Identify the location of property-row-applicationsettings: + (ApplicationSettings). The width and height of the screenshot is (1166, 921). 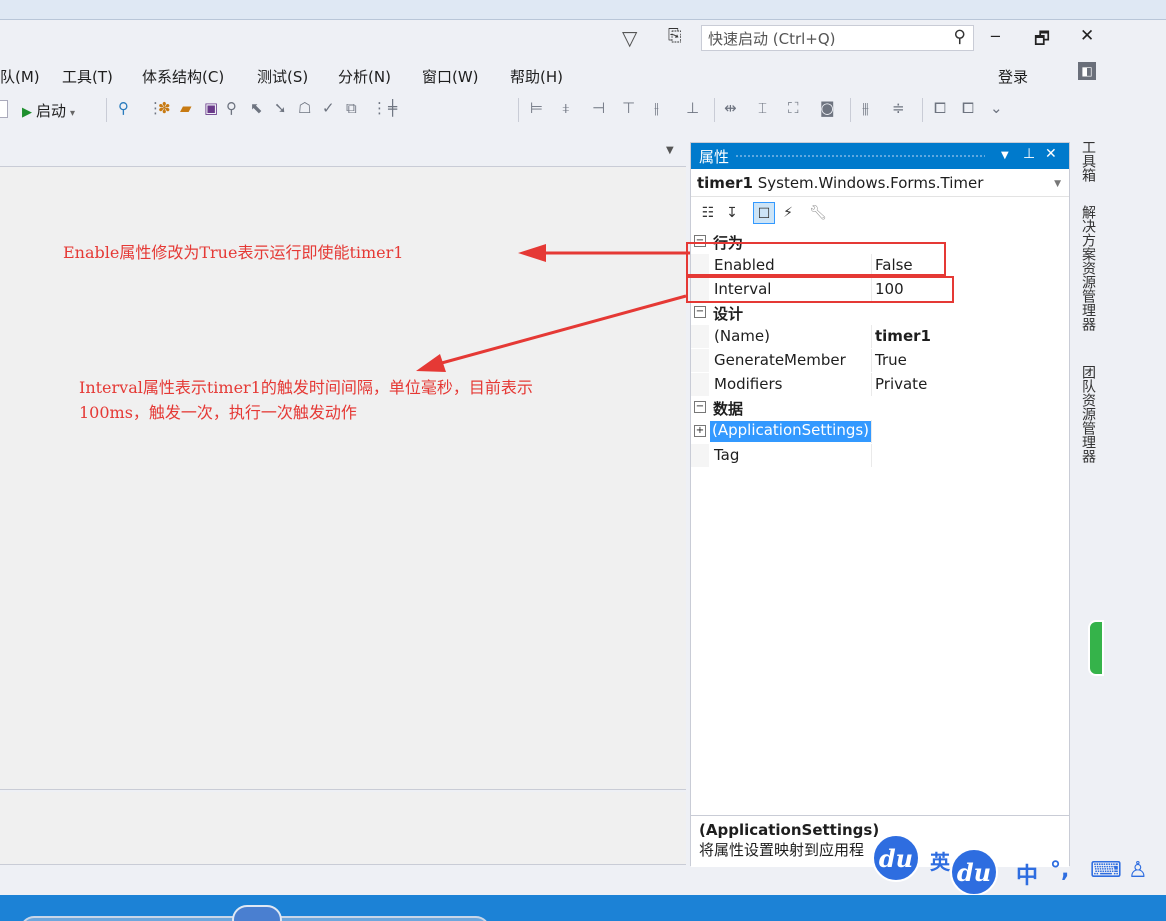
(880, 431).